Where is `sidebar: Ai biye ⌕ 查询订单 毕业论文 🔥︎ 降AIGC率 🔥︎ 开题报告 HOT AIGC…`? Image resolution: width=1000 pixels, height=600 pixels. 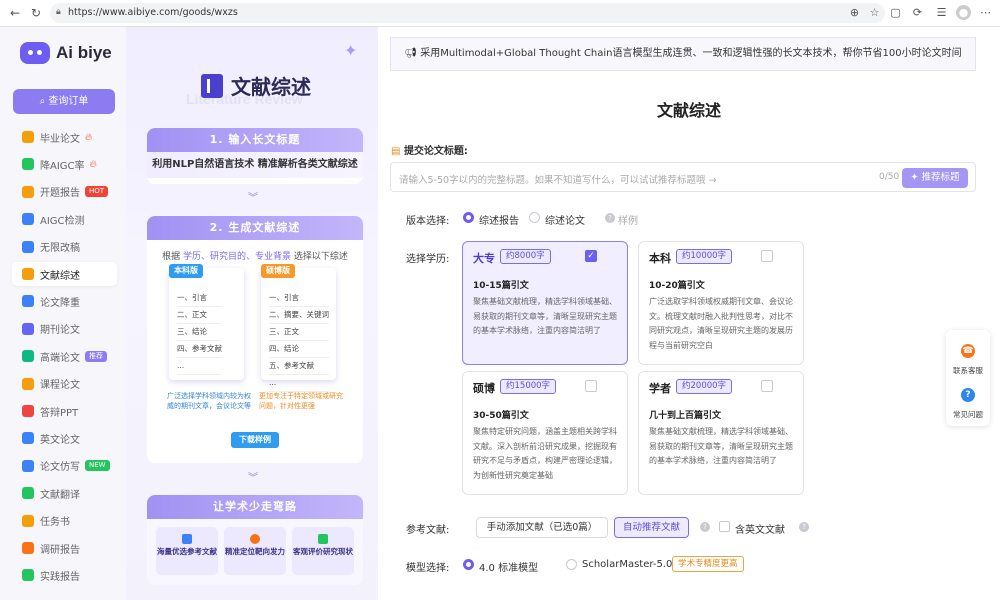 sidebar: Ai biye ⌕ 查询订单 毕业论文 🔥︎ 降AIGC率 🔥︎ 开题报告 HOT AIGC… is located at coordinates (63, 313).